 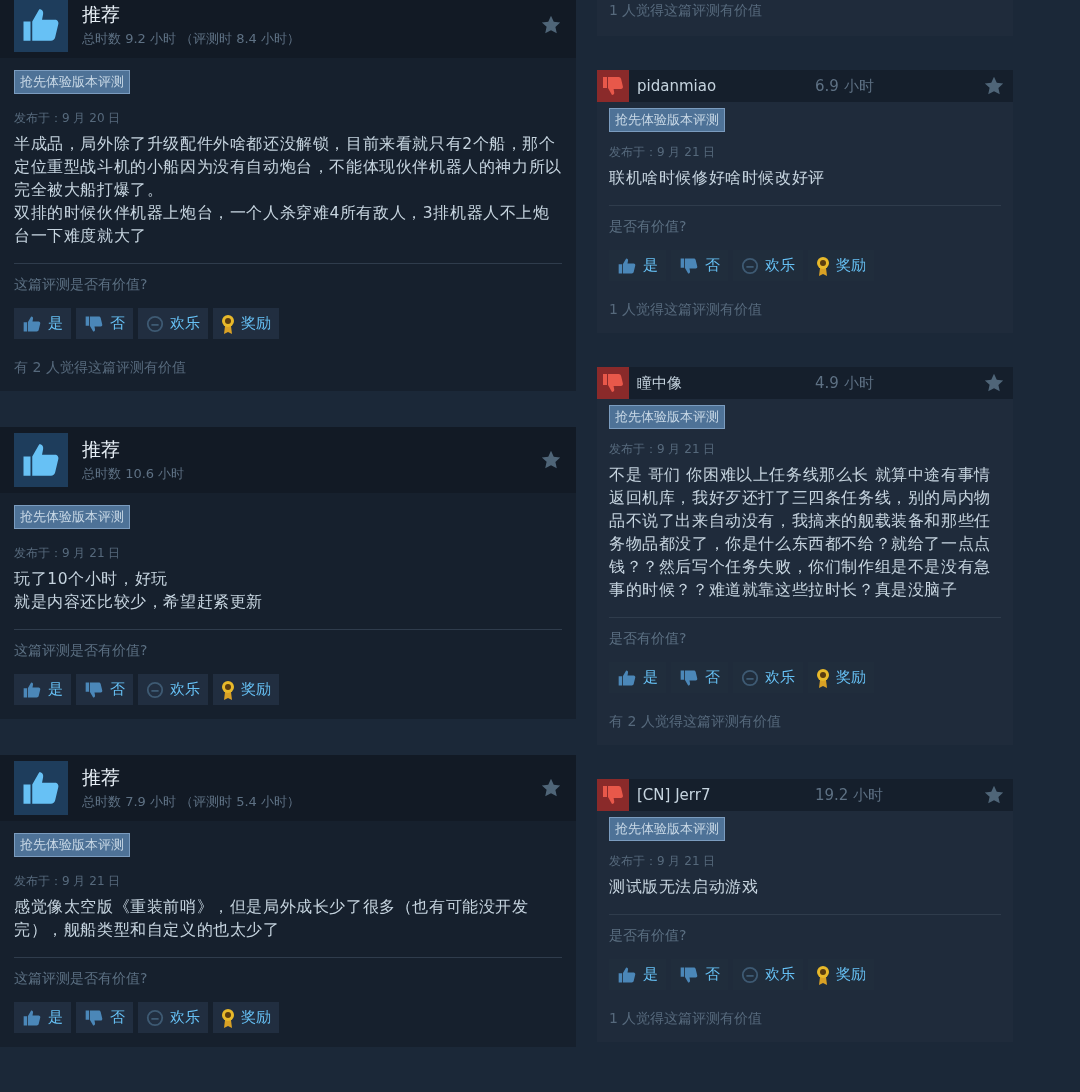 I want to click on review-text: 半成品，局外除了升级配件外啥都还没解锁，目前来看就只有2个船，那个定位重型战斗机的小船因为没有自动炮台，不能体现伙伴机器人的神力所以完全被大船打爆了。, so click(x=288, y=167).